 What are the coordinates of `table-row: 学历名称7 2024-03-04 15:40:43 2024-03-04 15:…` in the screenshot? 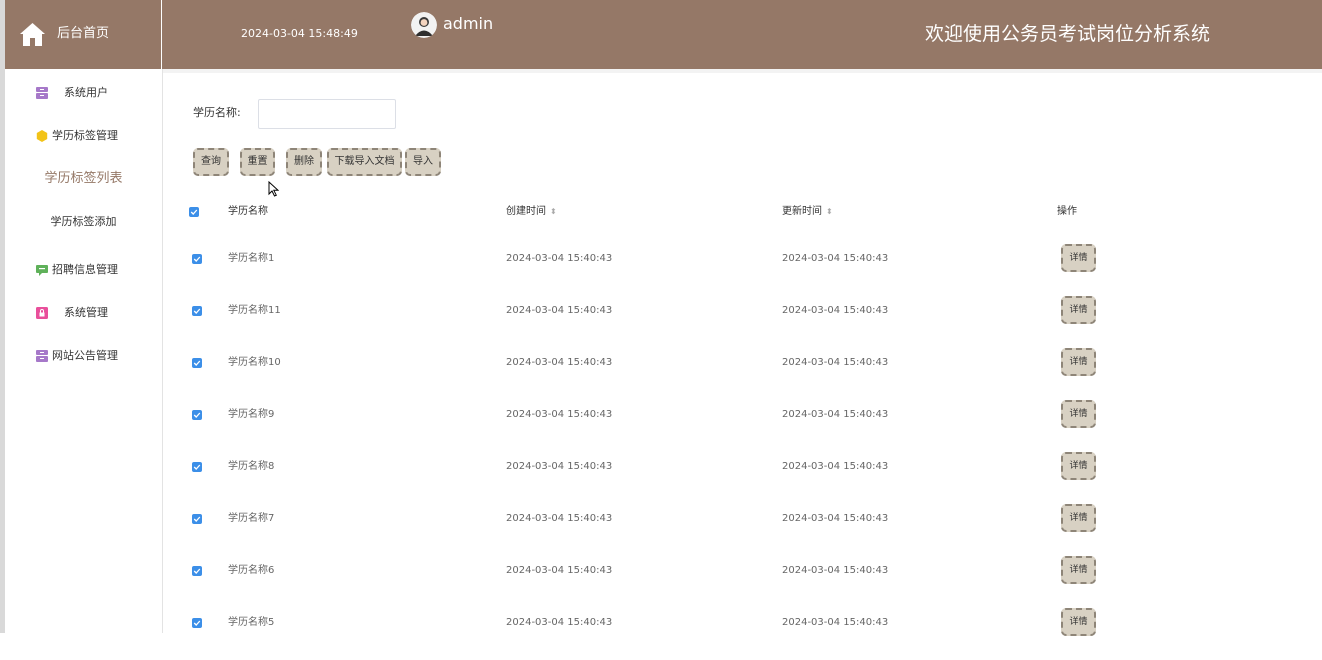 It's located at (742, 530).